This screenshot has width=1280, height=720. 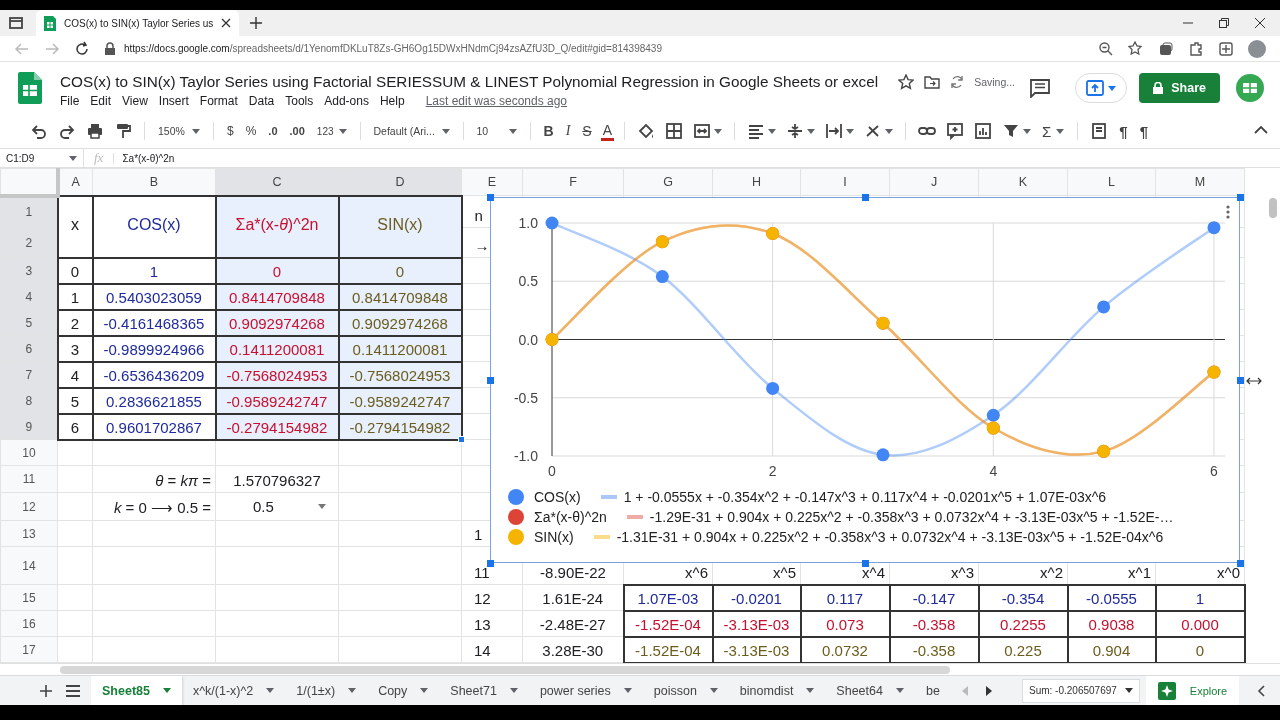 I want to click on tab-title: COS(x) to SIN(x) Taylor Series us, so click(x=139, y=23).